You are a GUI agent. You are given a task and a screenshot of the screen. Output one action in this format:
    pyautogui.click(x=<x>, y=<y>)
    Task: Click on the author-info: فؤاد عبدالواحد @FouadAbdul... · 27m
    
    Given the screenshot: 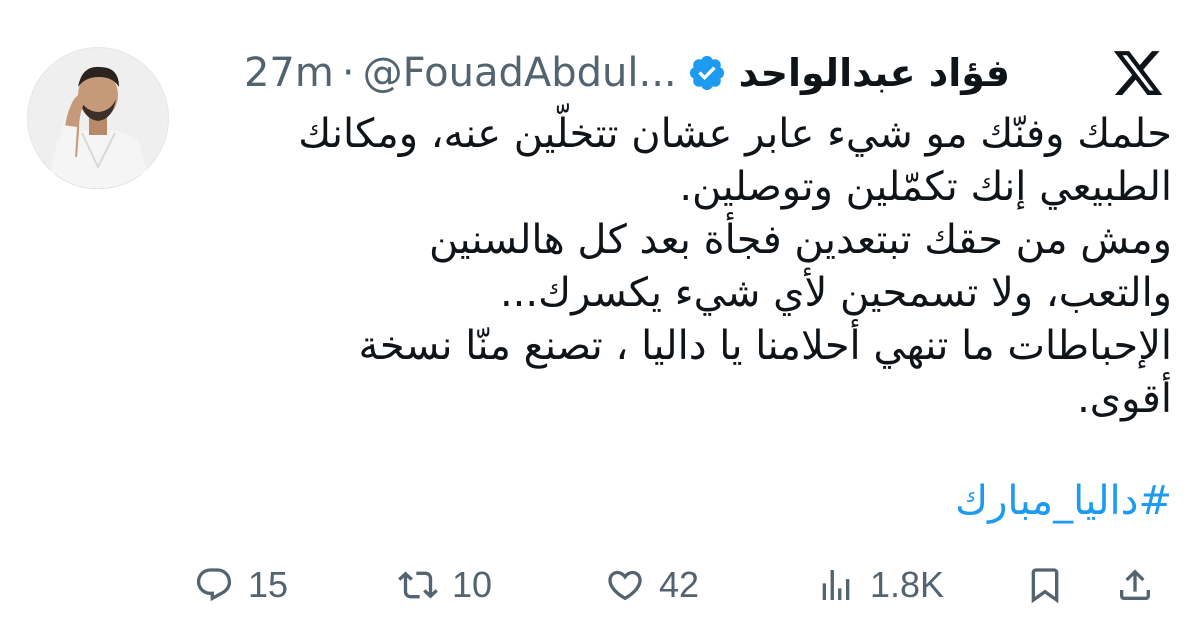 What is the action you would take?
    pyautogui.click(x=627, y=73)
    